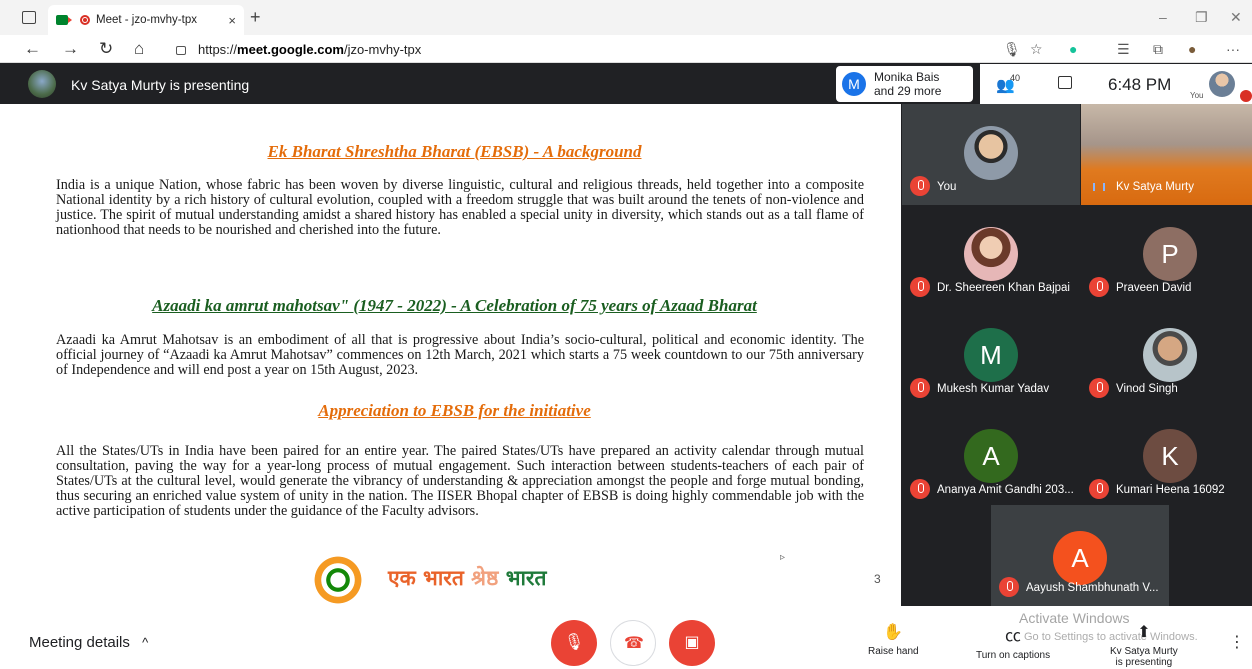  I want to click on raise-hand-label: Raise hand, so click(893, 651).